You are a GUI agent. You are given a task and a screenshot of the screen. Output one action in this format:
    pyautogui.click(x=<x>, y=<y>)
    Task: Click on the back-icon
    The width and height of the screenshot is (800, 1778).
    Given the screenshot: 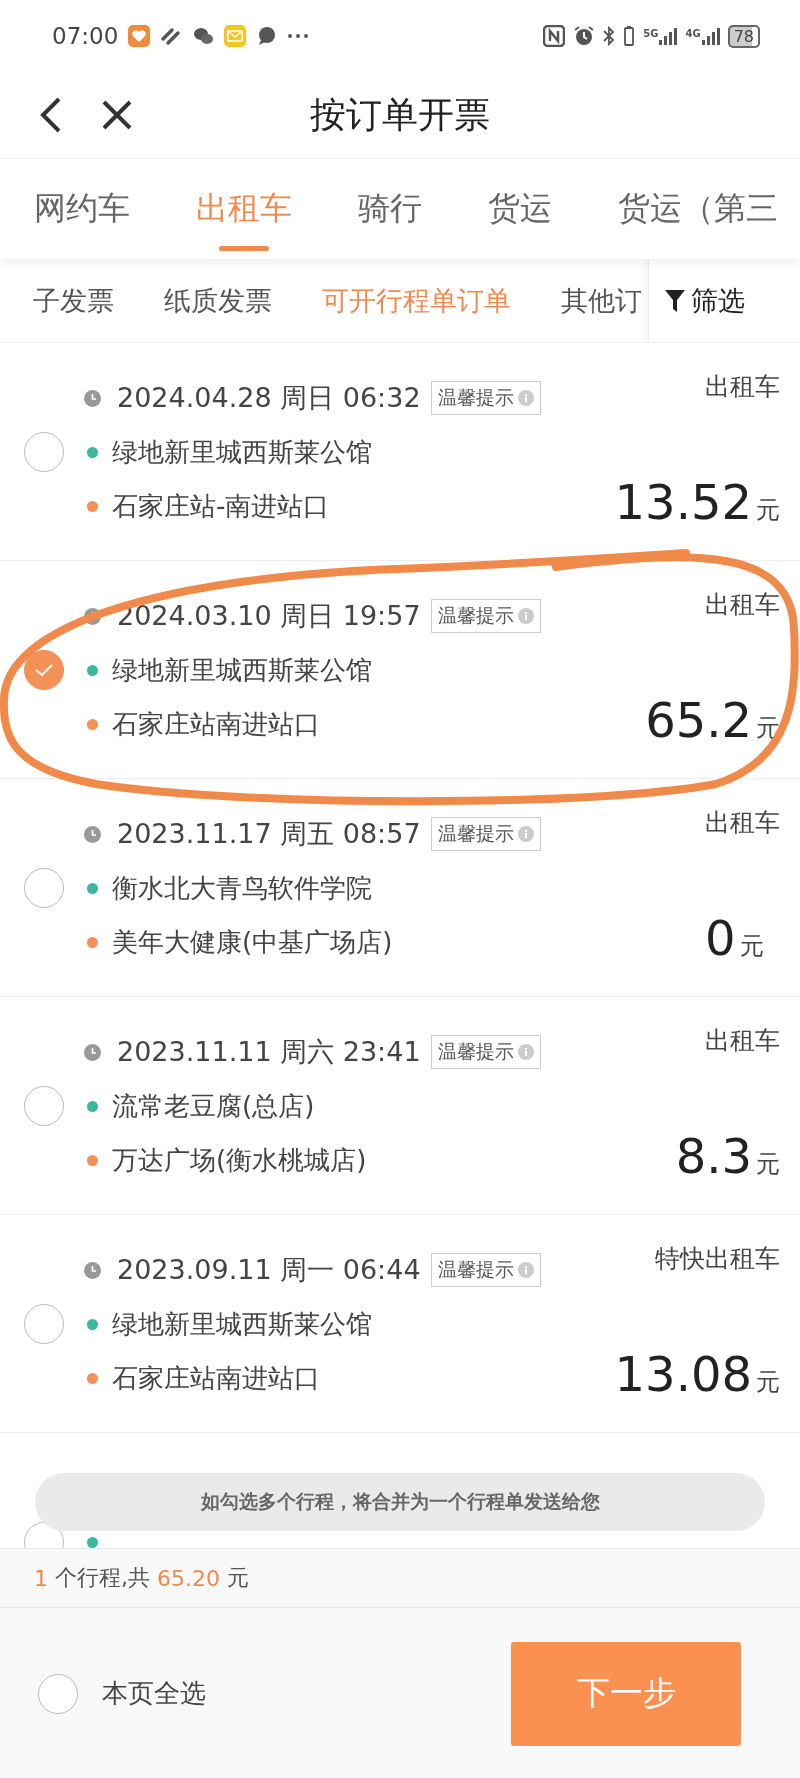 What is the action you would take?
    pyautogui.click(x=51, y=115)
    